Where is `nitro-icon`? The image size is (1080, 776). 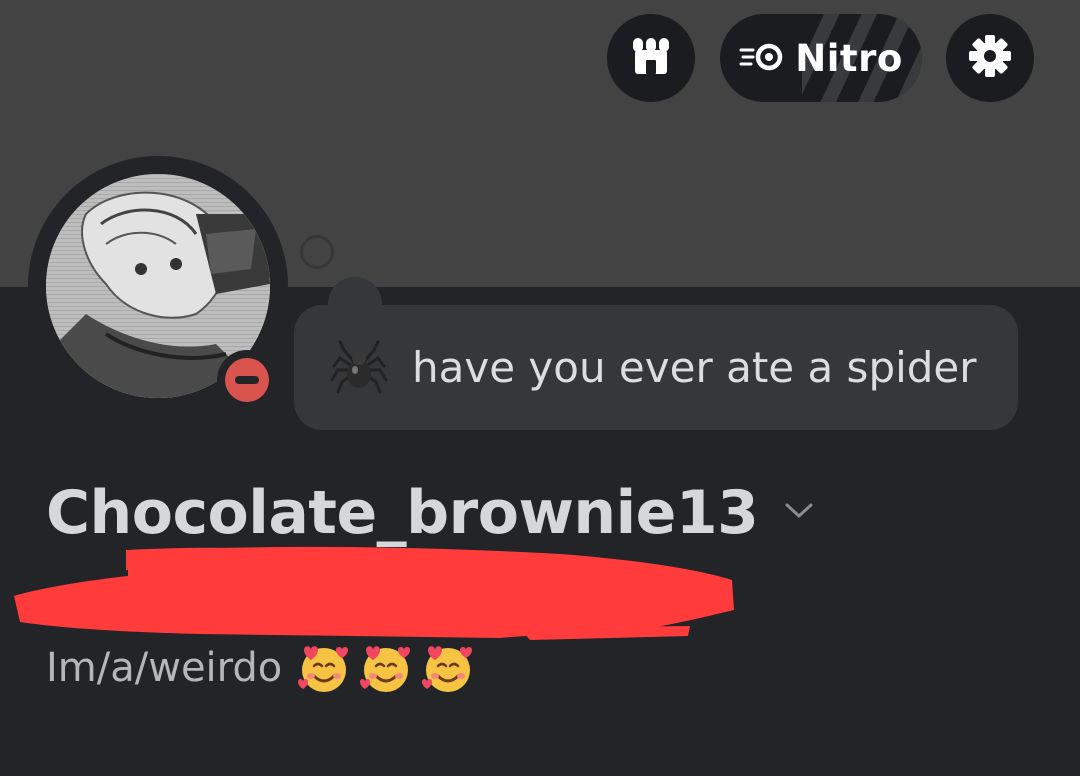
nitro-icon is located at coordinates (762, 58).